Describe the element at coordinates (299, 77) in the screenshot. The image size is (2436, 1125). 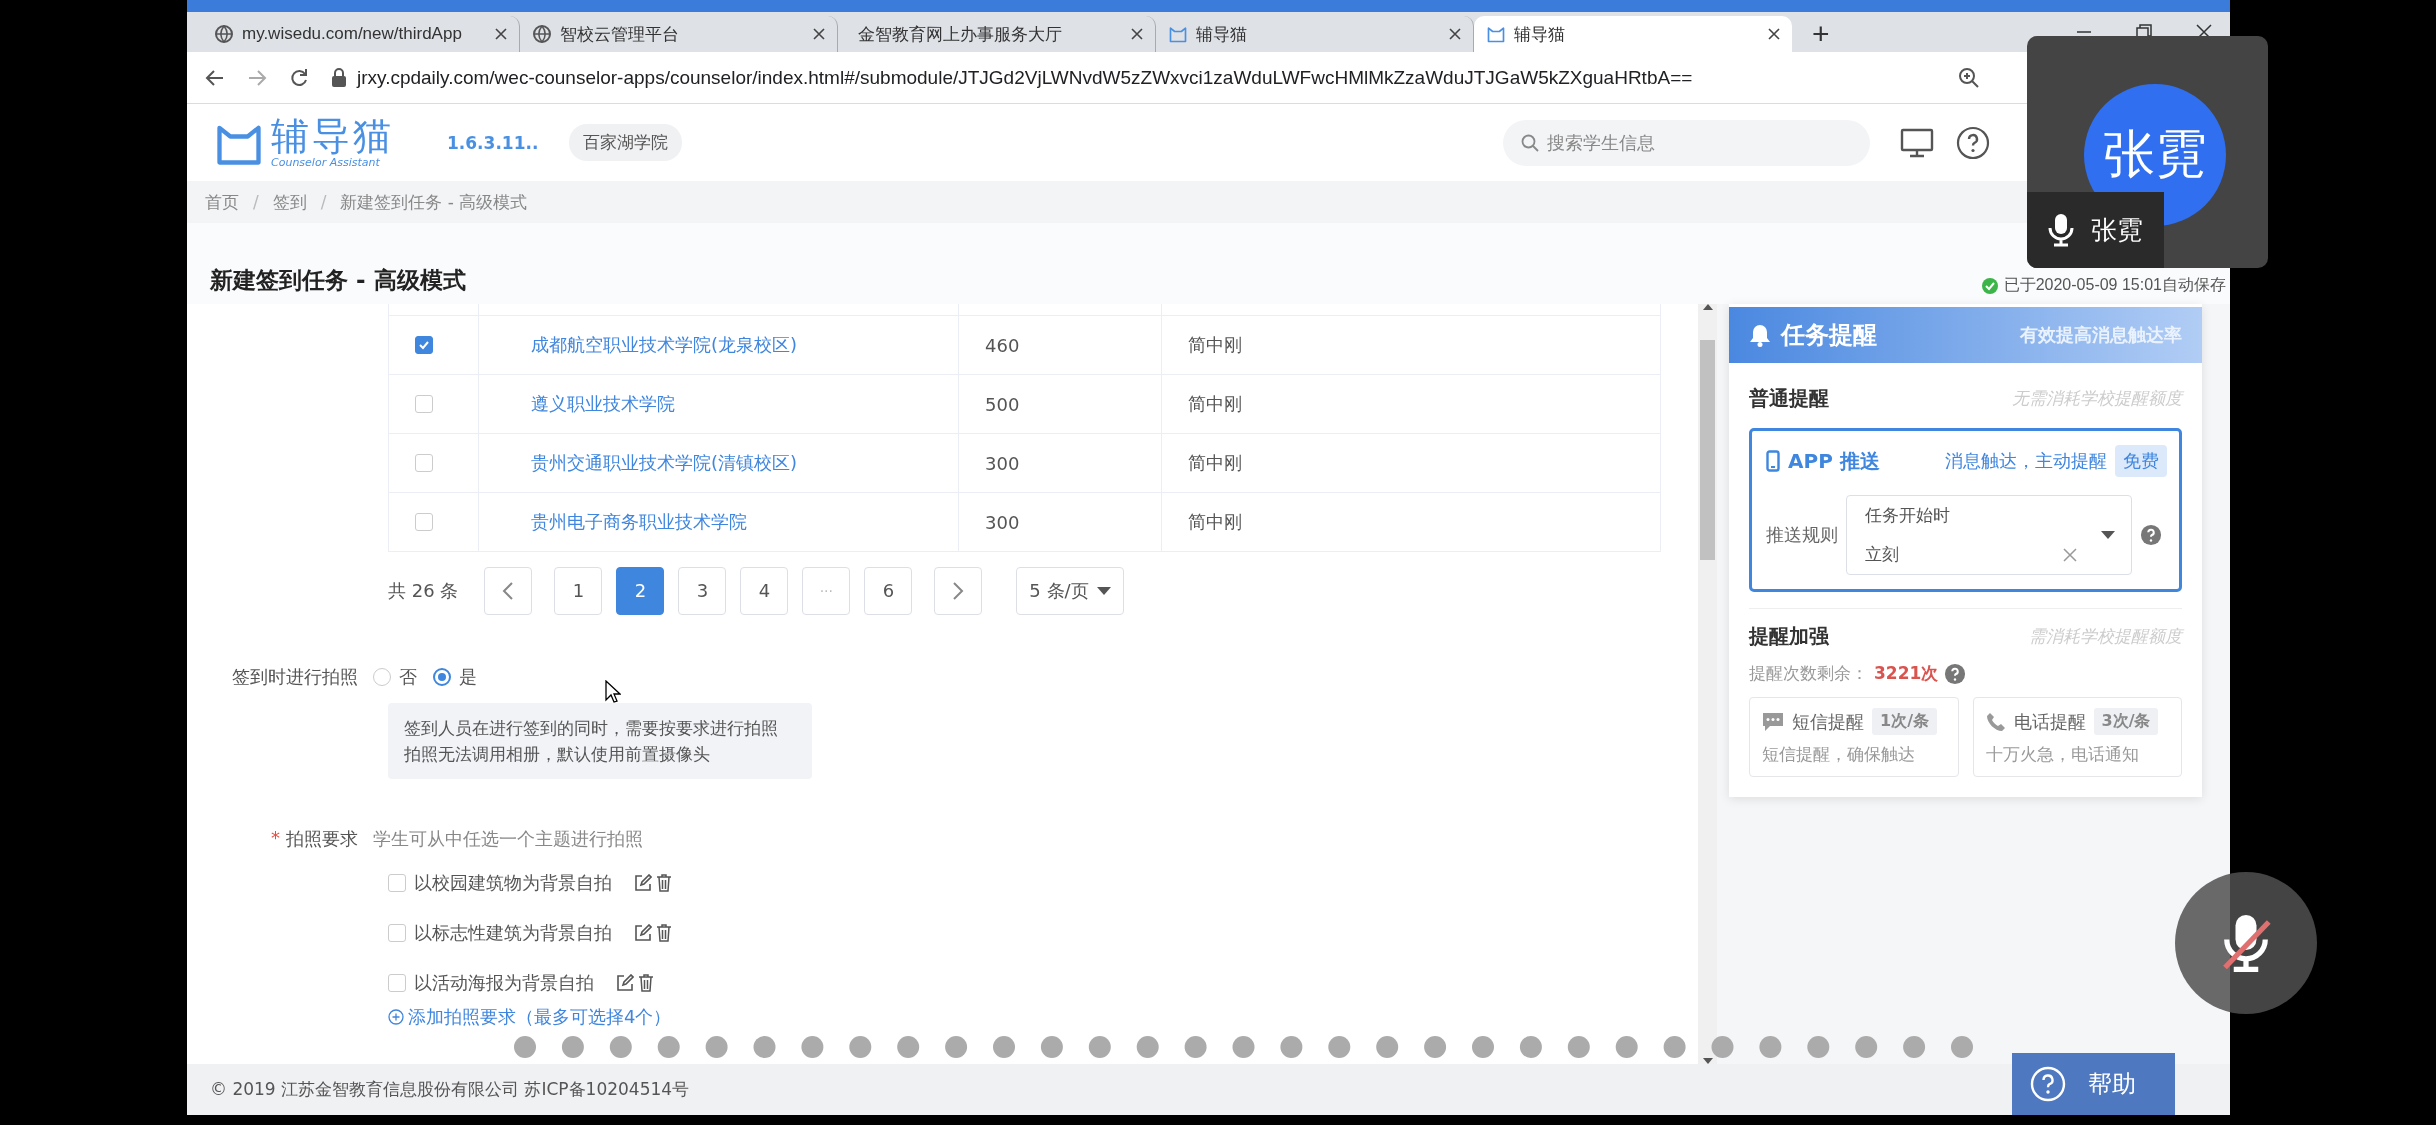
I see `reload-icon` at that location.